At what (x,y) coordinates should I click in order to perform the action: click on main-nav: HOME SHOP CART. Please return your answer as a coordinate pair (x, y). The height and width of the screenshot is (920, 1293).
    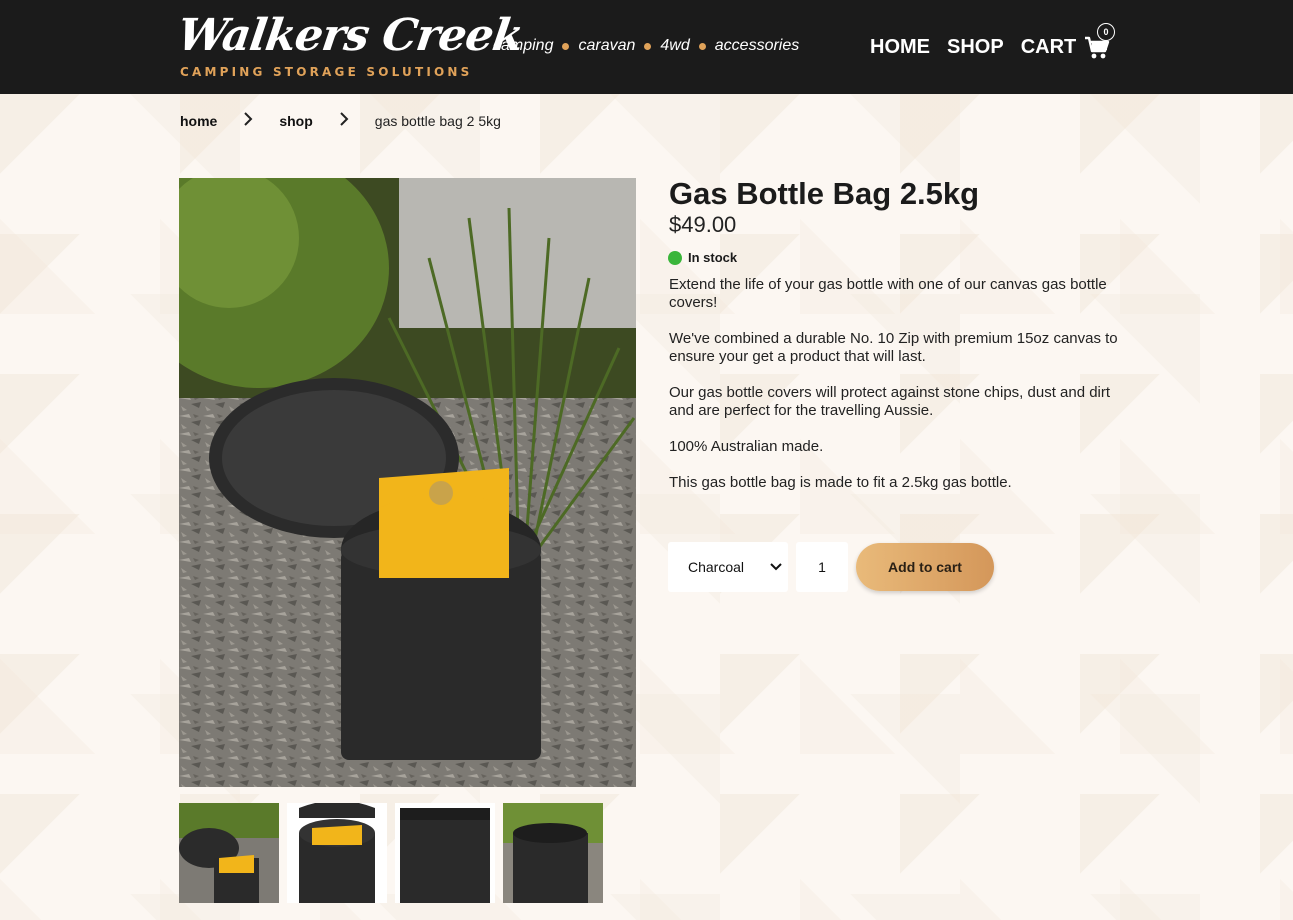
    Looking at the image, I should click on (990, 47).